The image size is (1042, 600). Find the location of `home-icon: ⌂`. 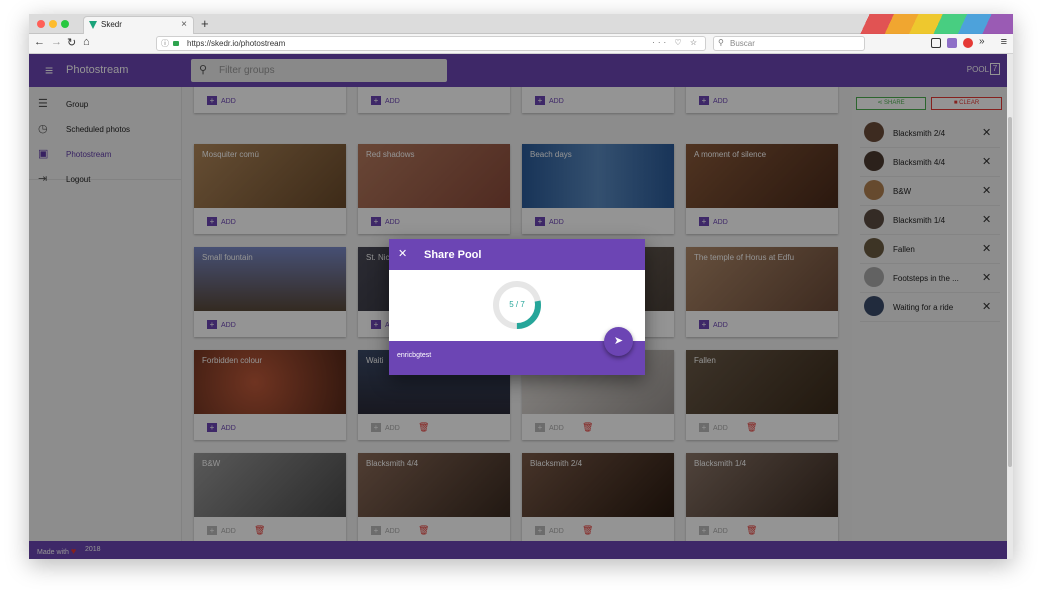

home-icon: ⌂ is located at coordinates (86, 42).